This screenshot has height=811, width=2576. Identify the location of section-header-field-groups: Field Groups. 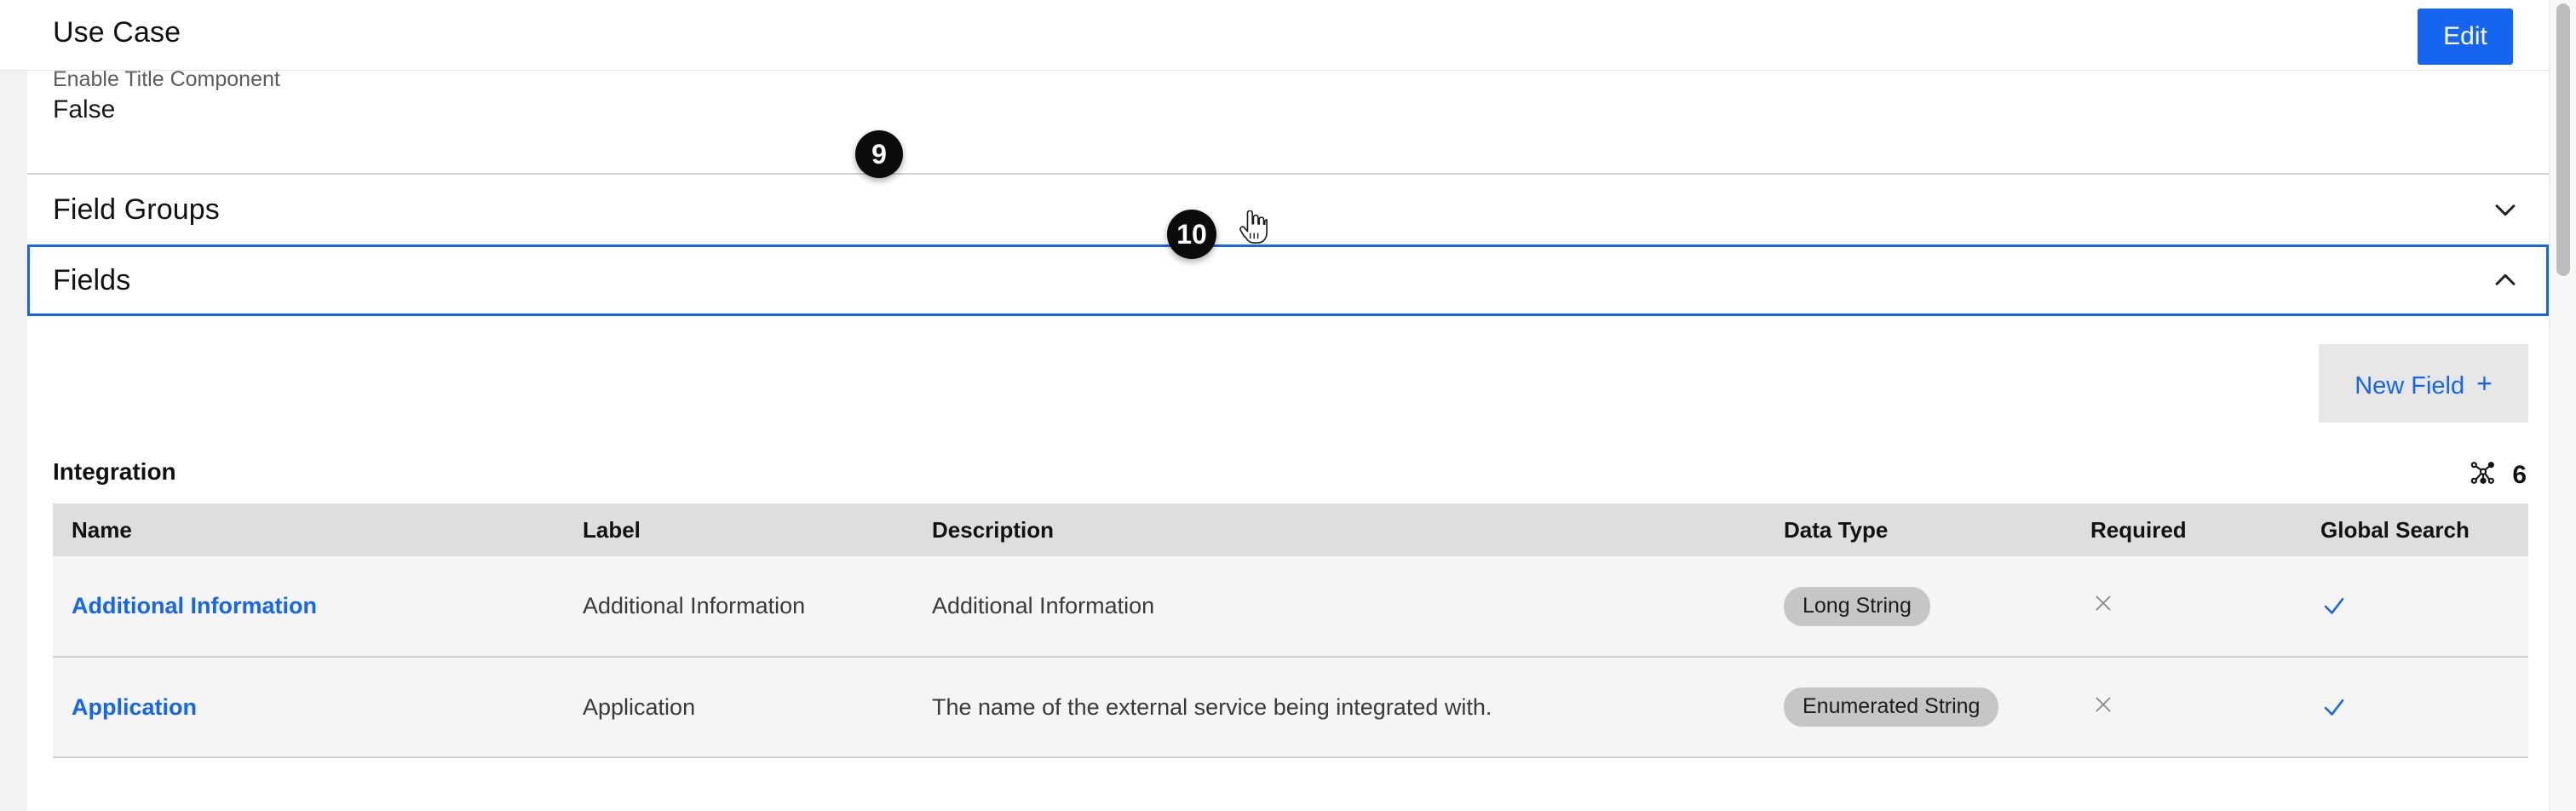
(1288, 209).